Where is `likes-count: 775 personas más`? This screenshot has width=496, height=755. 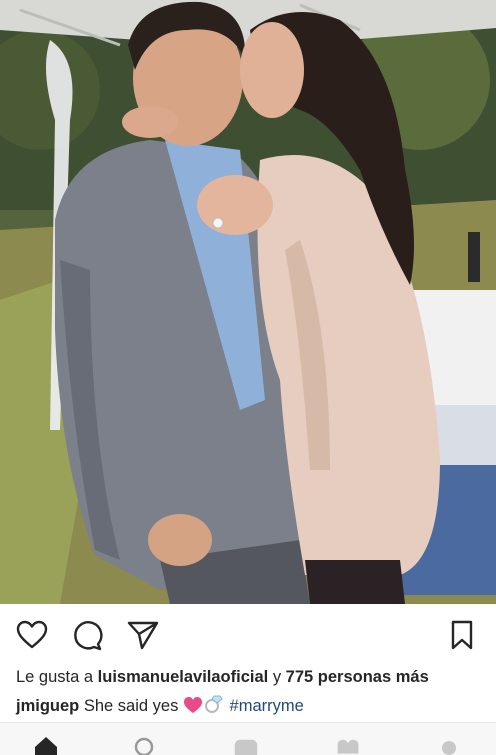 likes-count: 775 personas más is located at coordinates (357, 677).